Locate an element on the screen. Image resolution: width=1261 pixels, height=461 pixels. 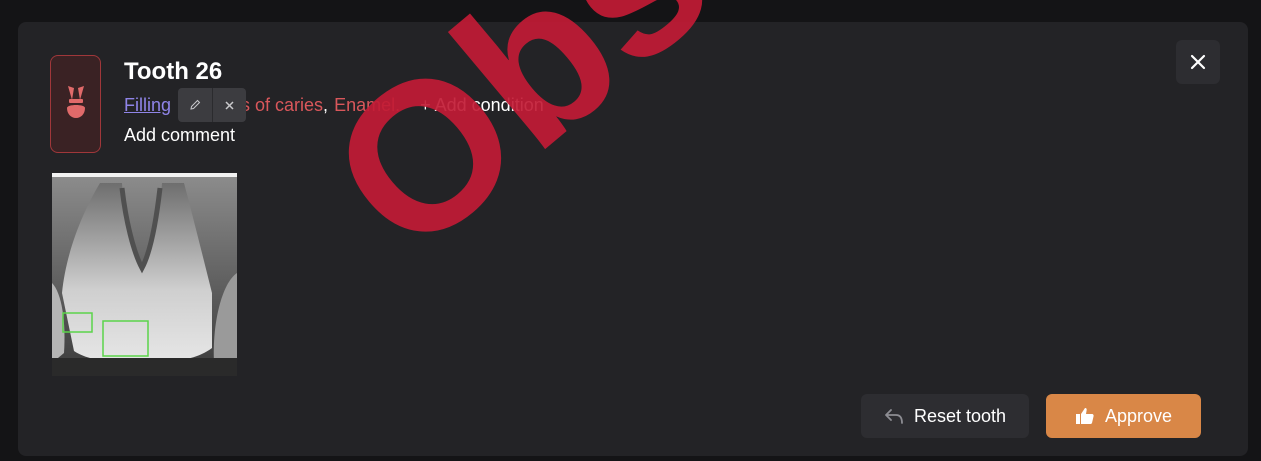
add-comment-link: Add comment is located at coordinates (179, 135).